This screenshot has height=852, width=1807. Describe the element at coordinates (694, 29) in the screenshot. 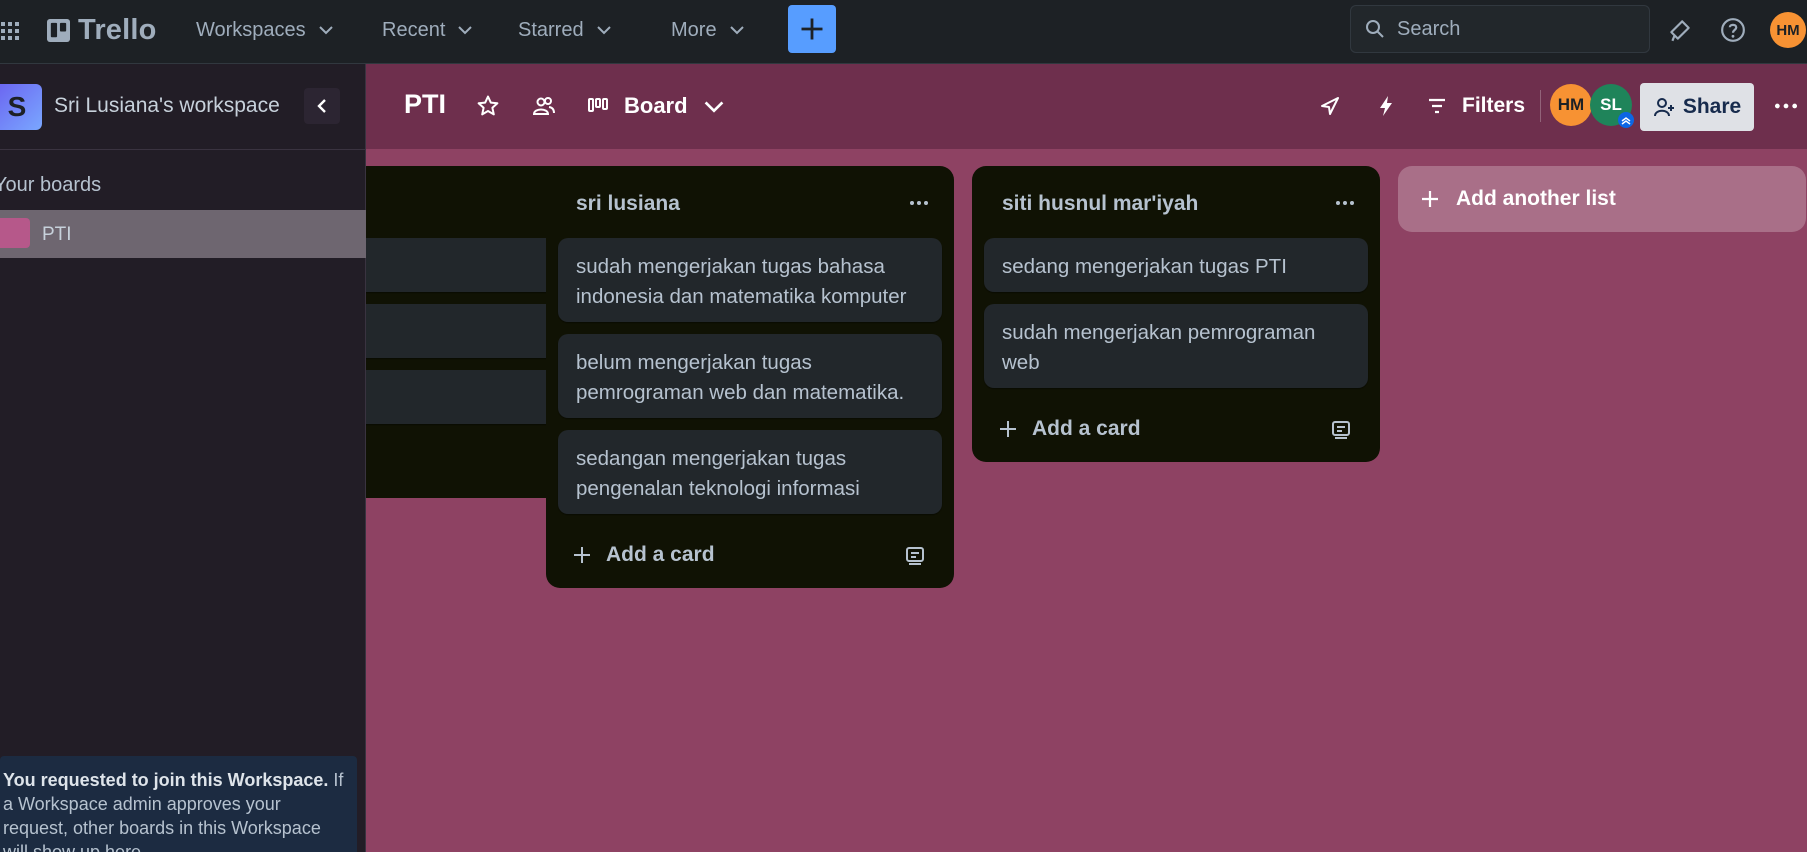

I see `more-menu-label: More` at that location.